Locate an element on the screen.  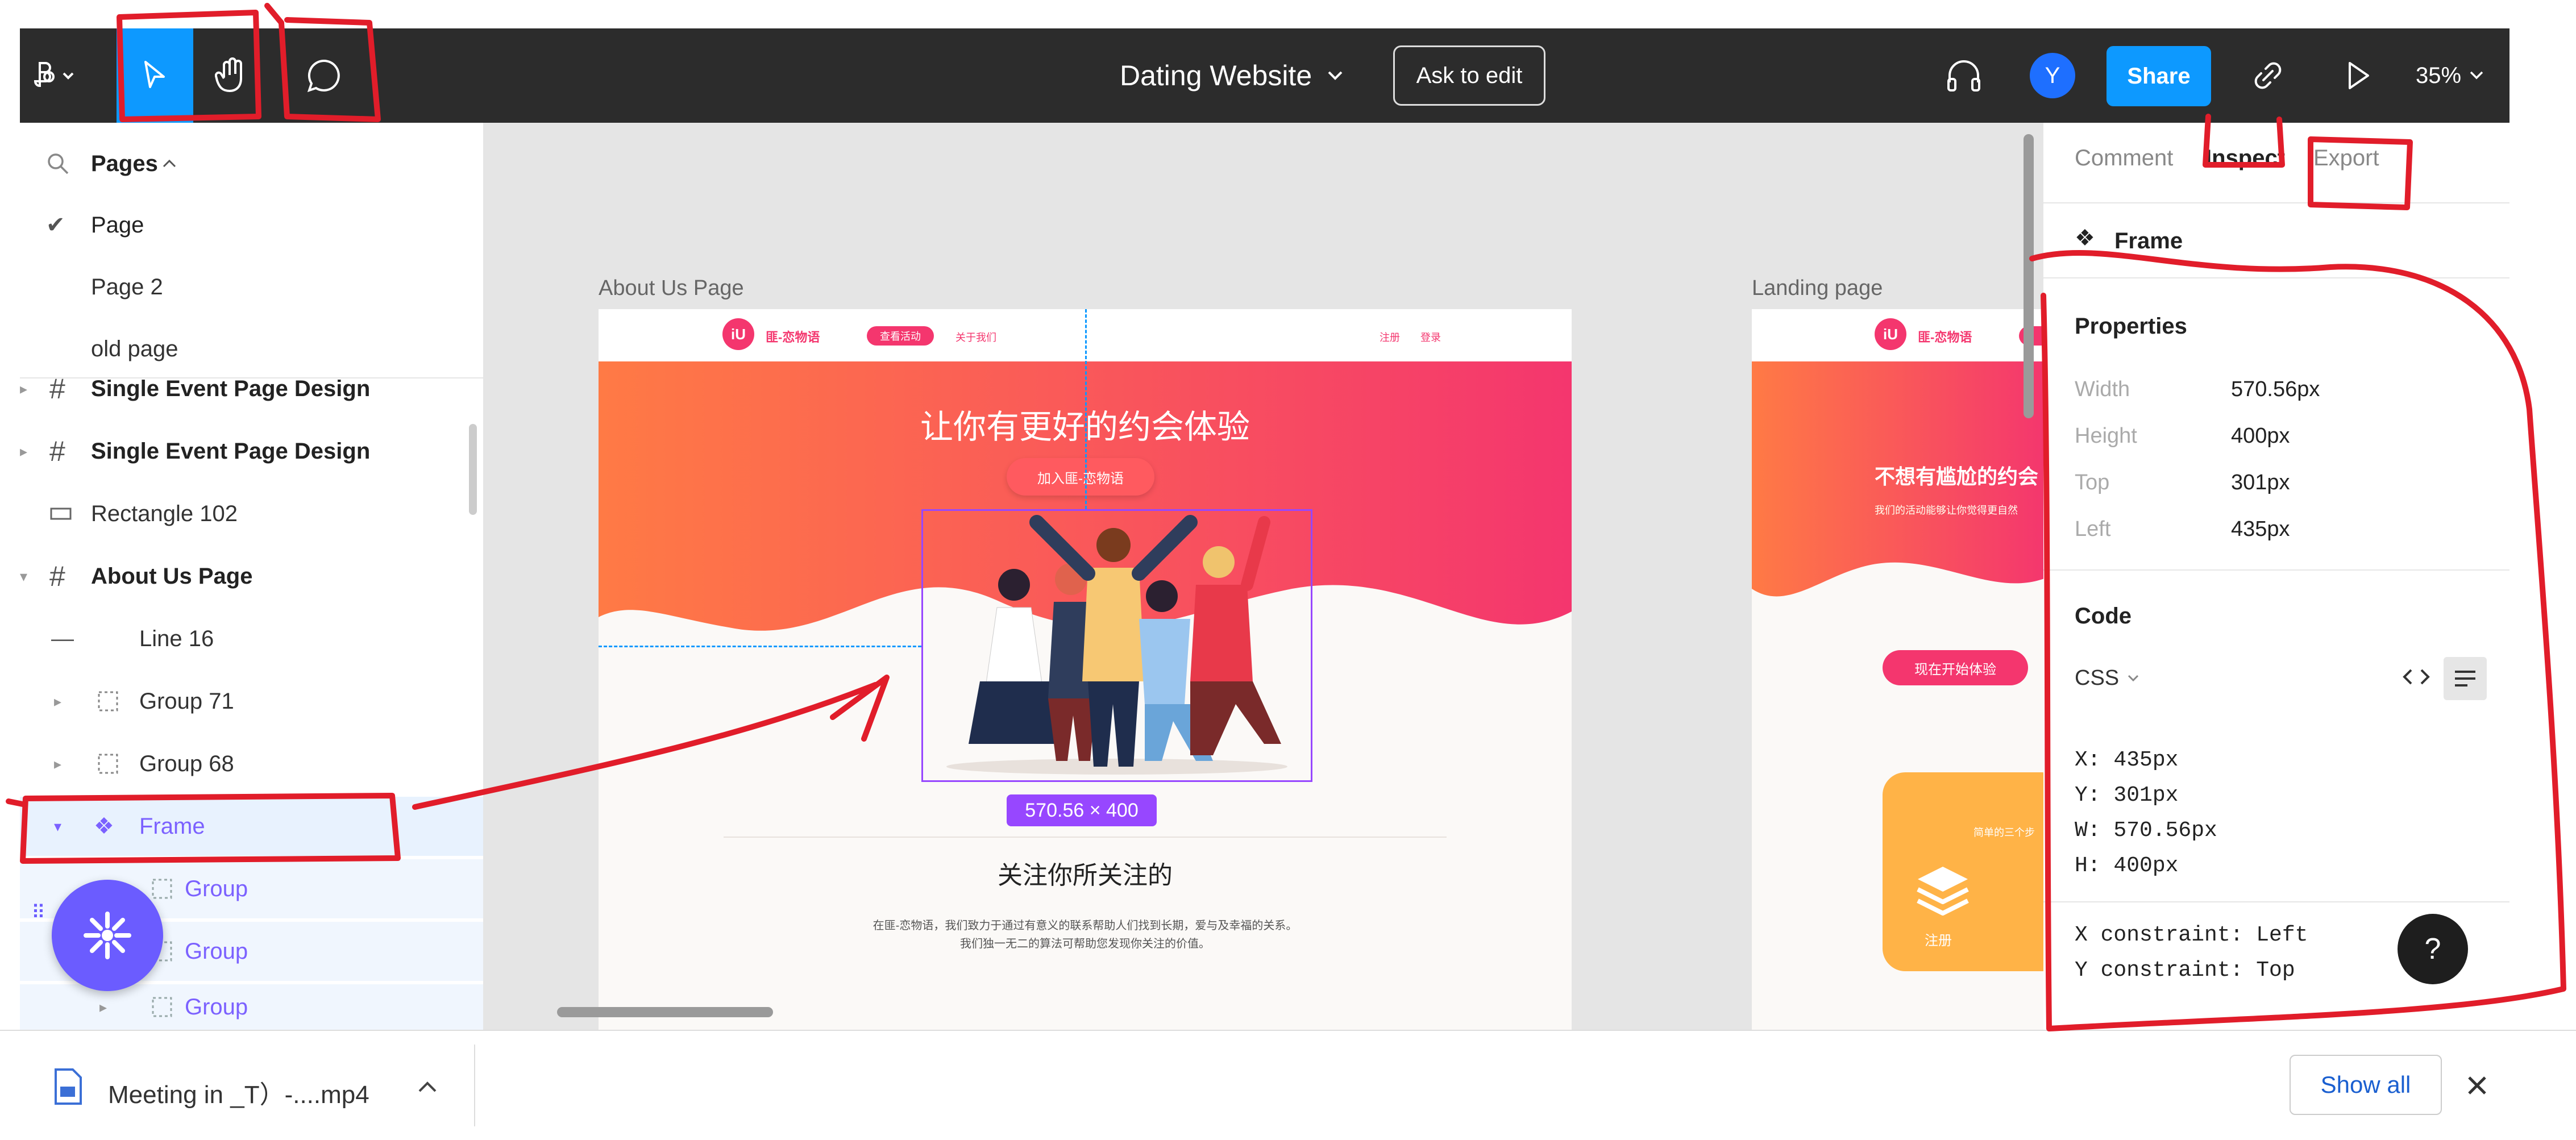
canvas-horizontal-scrollbar is located at coordinates (665, 1012).